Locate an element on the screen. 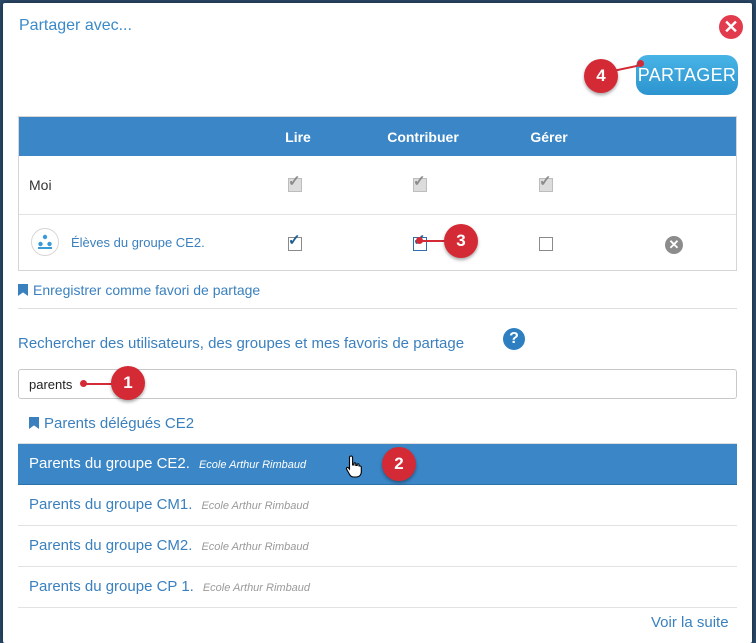 Image resolution: width=756 pixels, height=643 pixels. result-name: Parents du groupe CM1. is located at coordinates (111, 504).